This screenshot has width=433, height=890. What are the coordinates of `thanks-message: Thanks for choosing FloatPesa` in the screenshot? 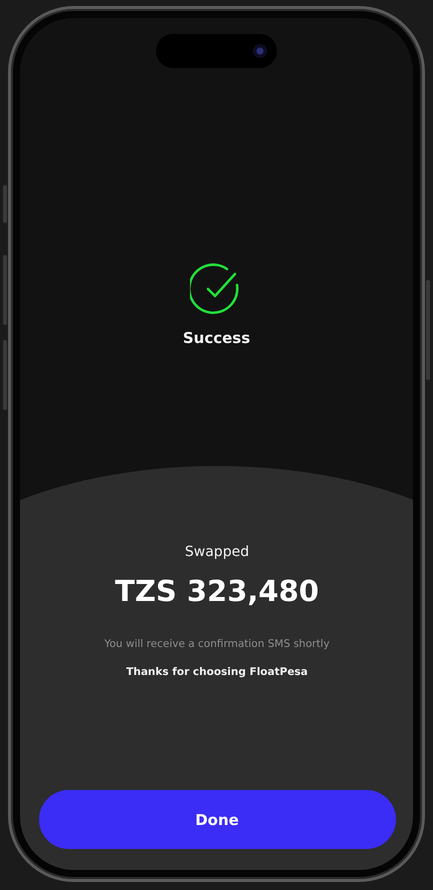 It's located at (217, 672).